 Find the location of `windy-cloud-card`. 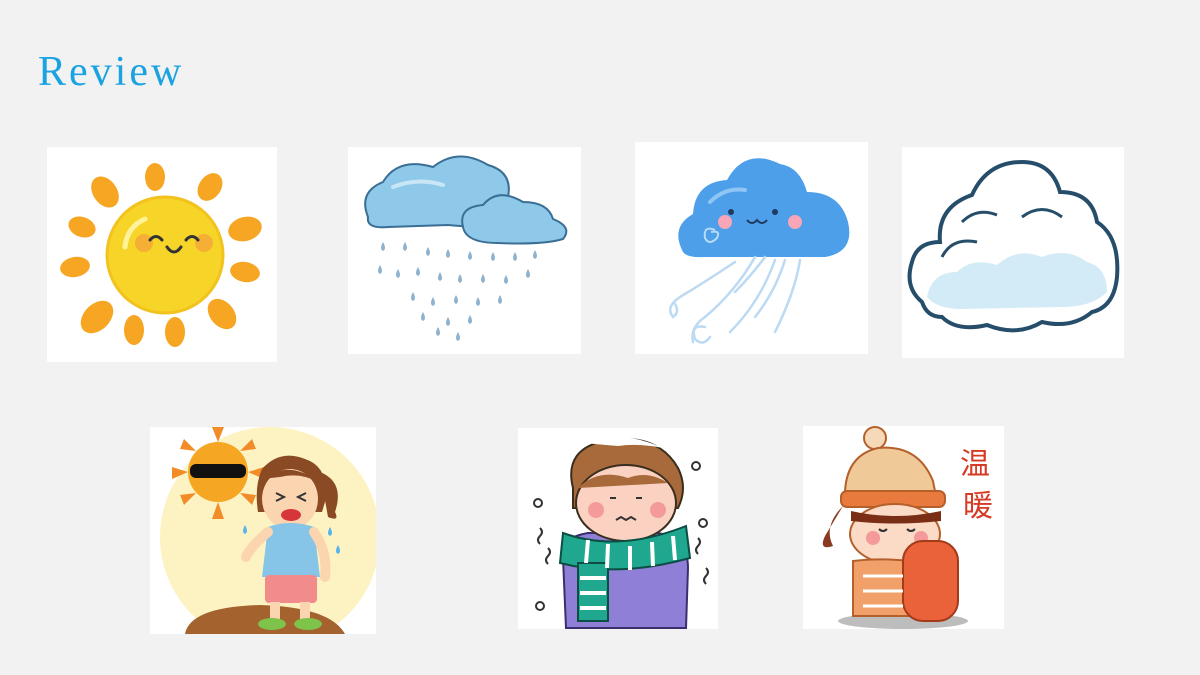

windy-cloud-card is located at coordinates (751, 248).